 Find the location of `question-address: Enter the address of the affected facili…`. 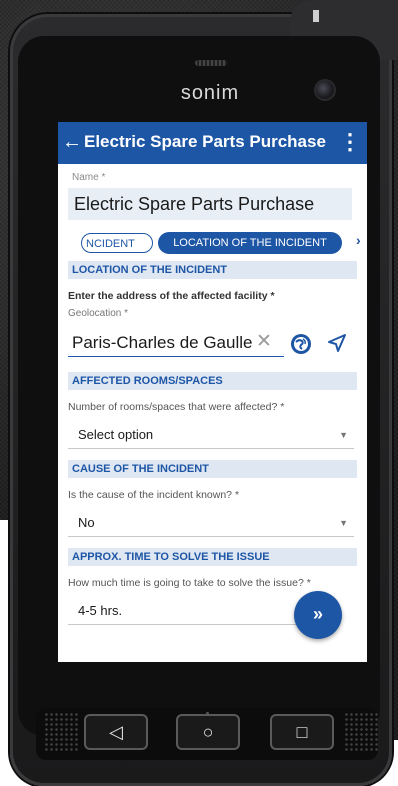

question-address: Enter the address of the affected facili… is located at coordinates (171, 296).